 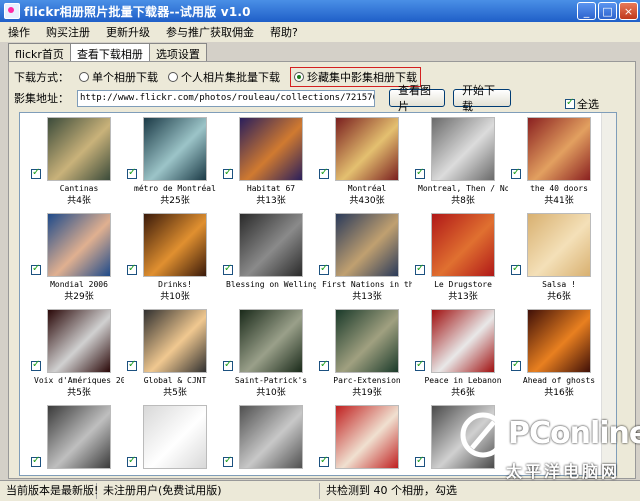 What do you see at coordinates (559, 188) in the screenshot?
I see `album-name: the 40 doors` at bounding box center [559, 188].